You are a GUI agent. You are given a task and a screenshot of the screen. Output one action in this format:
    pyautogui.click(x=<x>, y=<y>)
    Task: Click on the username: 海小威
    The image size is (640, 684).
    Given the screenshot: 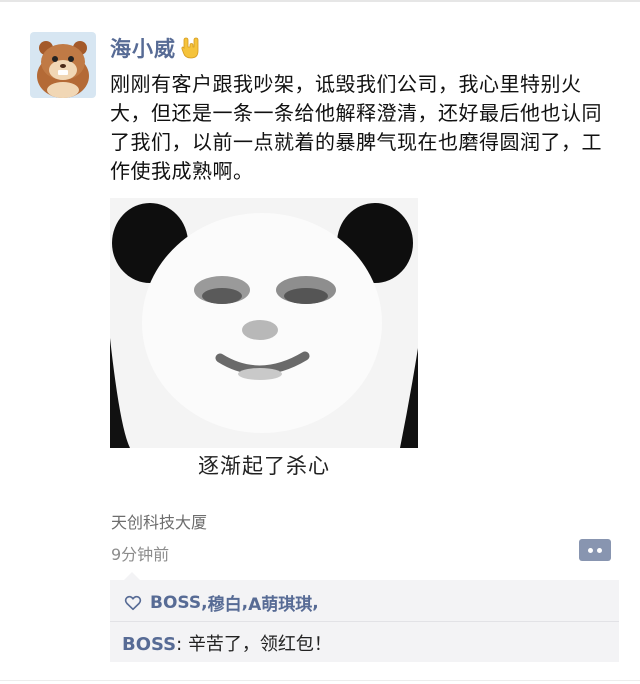 What is the action you would take?
    pyautogui.click(x=143, y=48)
    